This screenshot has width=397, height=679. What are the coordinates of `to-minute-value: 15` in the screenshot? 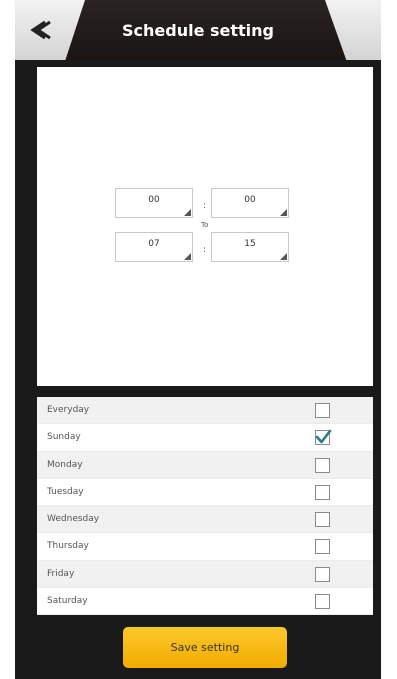 It's located at (250, 244).